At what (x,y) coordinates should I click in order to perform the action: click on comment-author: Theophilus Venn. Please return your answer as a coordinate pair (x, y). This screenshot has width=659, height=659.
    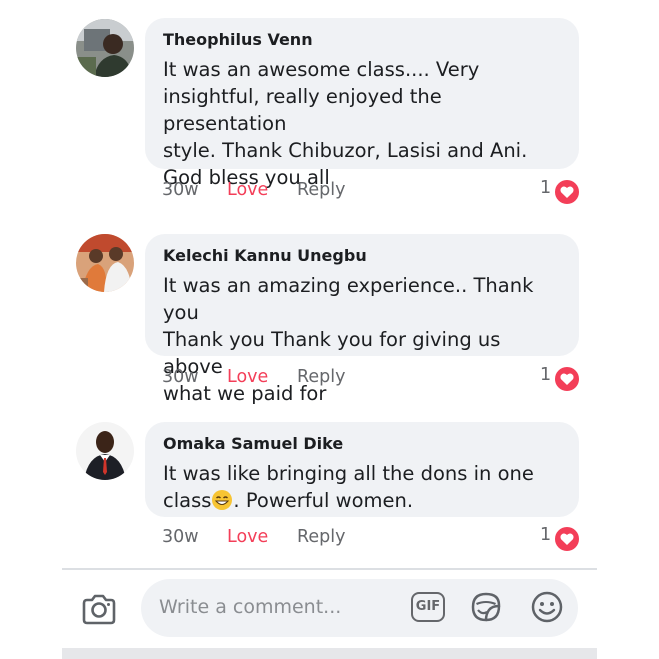
    Looking at the image, I should click on (362, 40).